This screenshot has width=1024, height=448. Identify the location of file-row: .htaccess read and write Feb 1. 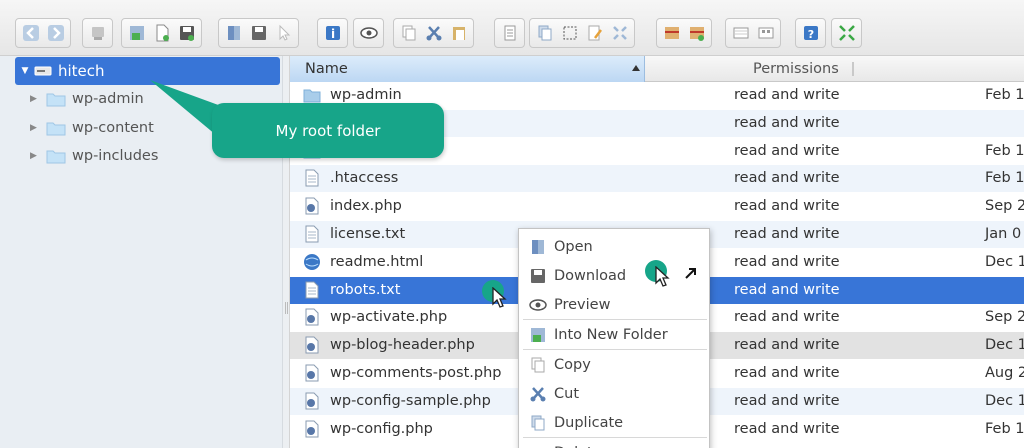
(657, 179).